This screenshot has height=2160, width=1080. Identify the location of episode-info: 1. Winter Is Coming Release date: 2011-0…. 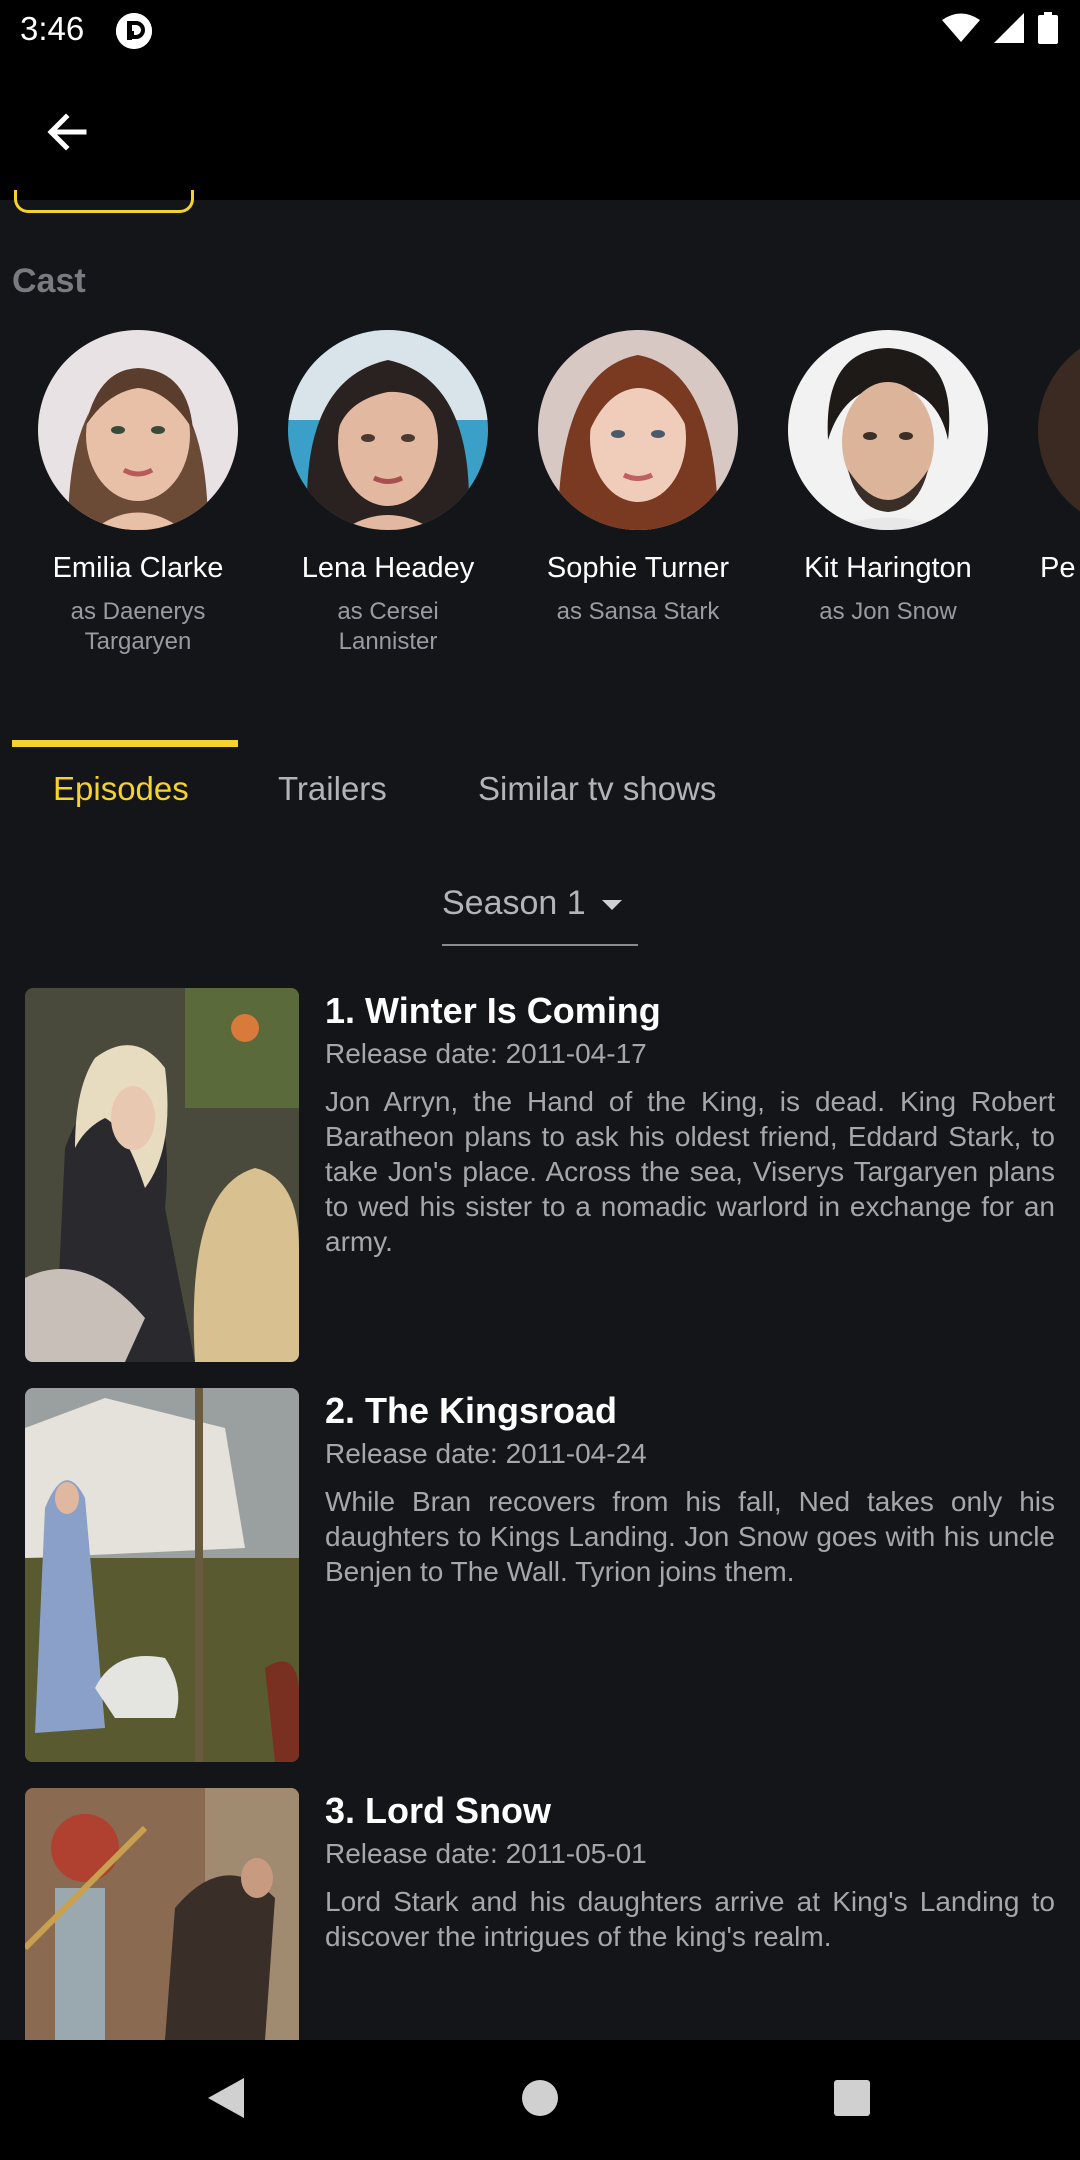
(690, 1123).